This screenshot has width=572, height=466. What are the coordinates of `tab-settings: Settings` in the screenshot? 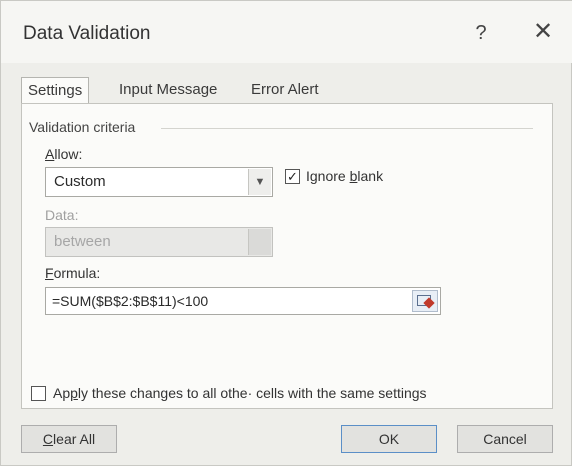 It's located at (55, 90).